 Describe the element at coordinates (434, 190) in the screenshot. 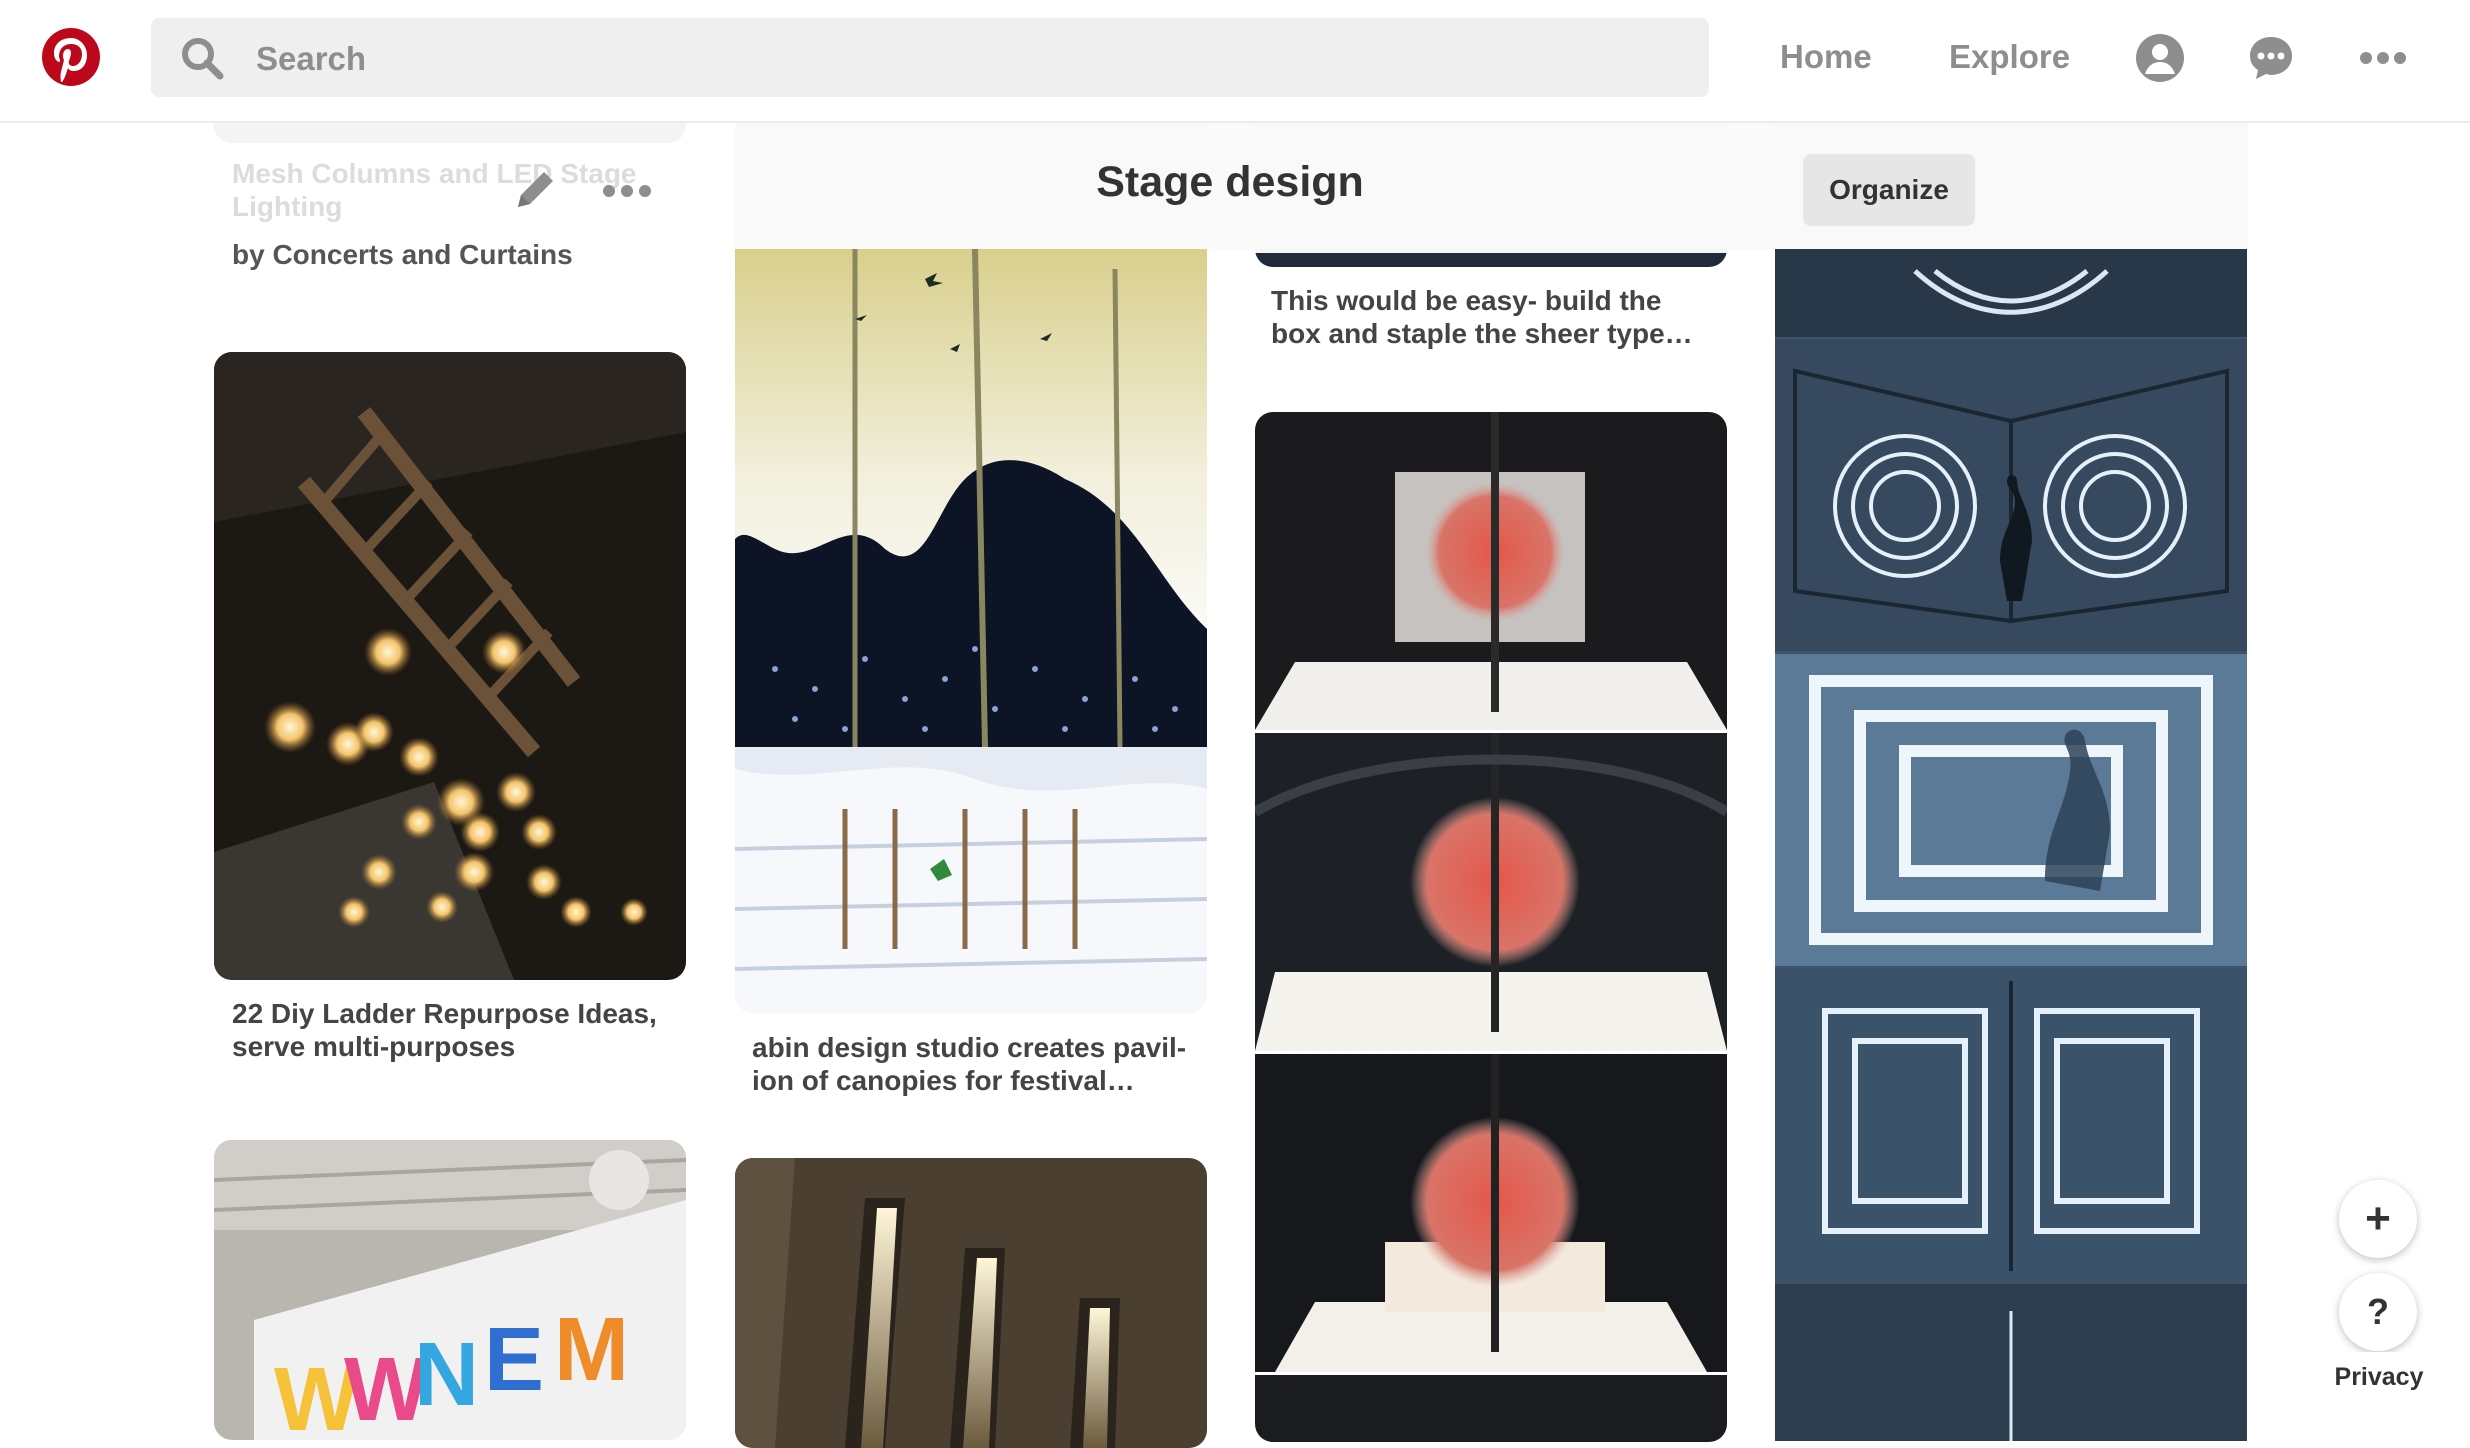

I see `pin-title: Mesh Columns and LED Stage Lighting` at that location.